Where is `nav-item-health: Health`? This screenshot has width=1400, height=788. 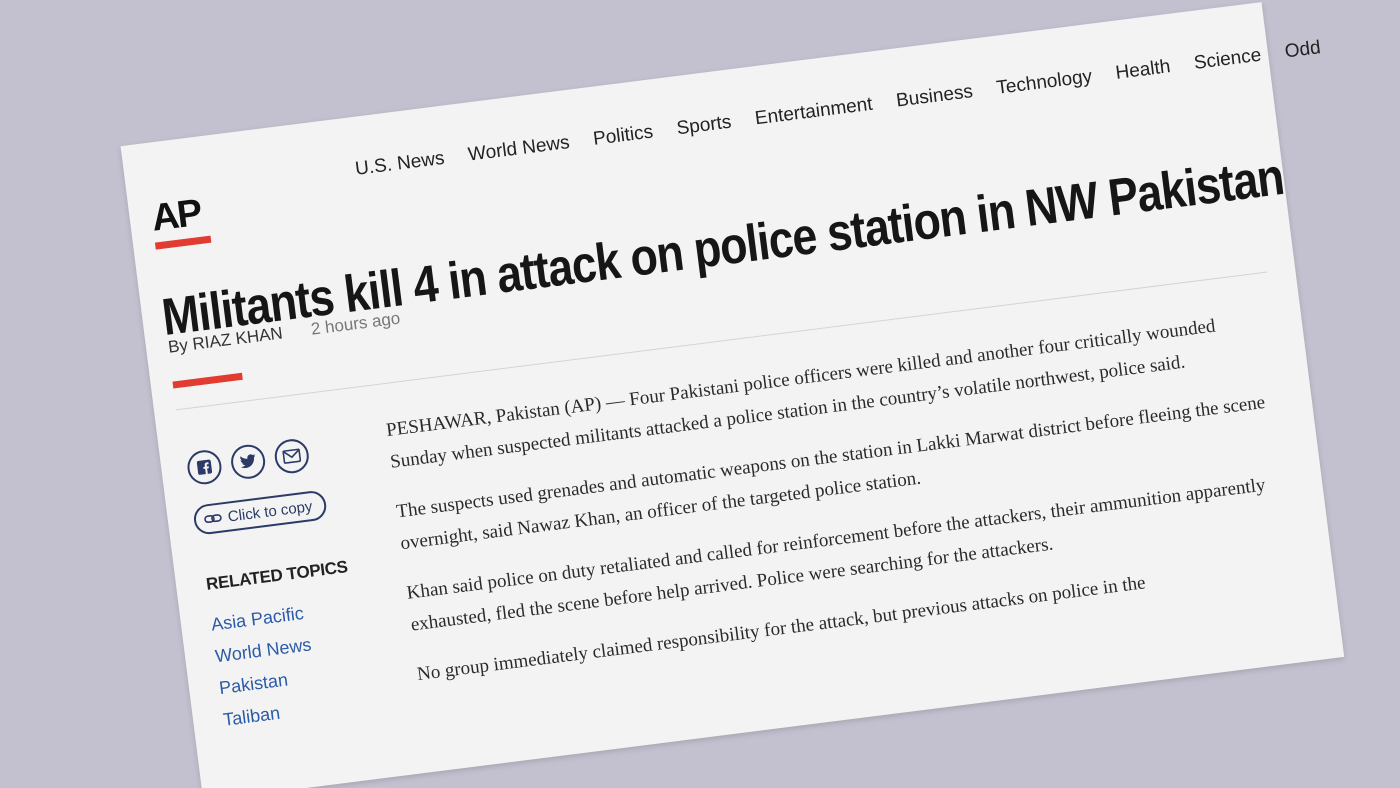 nav-item-health: Health is located at coordinates (1142, 70).